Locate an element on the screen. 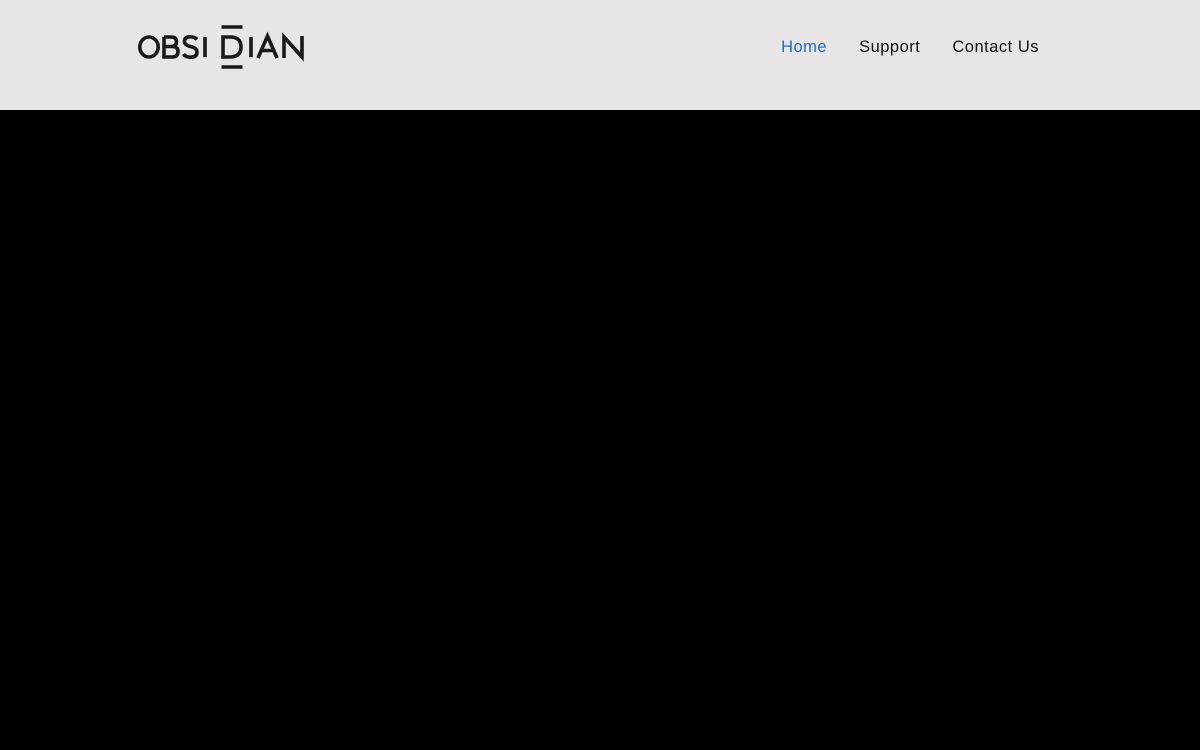  nav-link-contact-us: Contact Us is located at coordinates (995, 47).